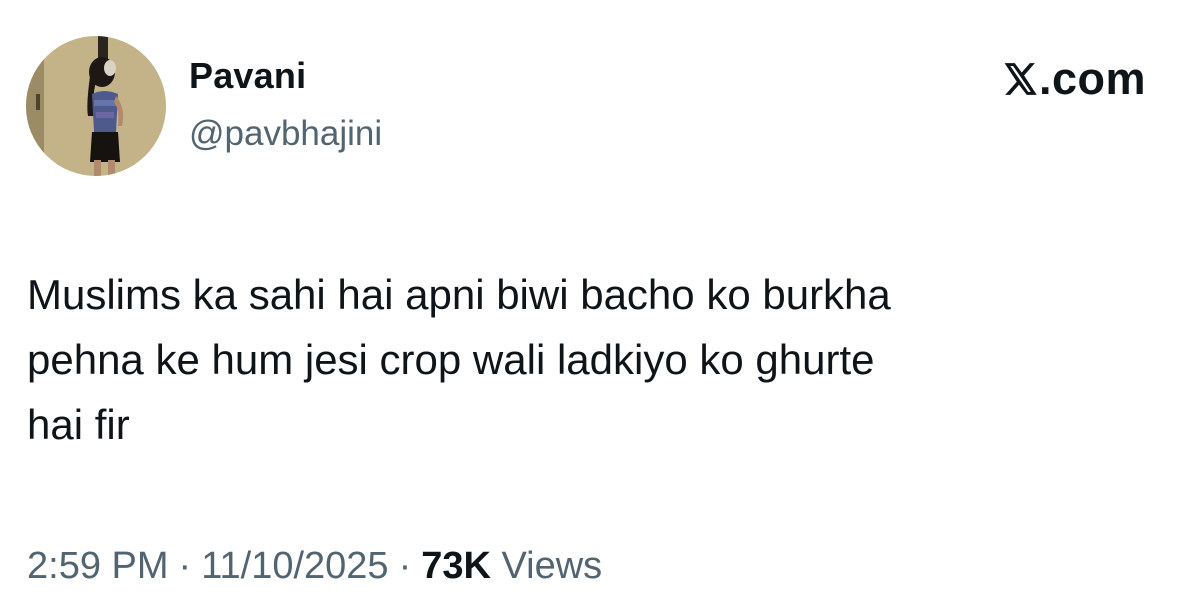  Describe the element at coordinates (247, 76) in the screenshot. I see `author-display-name: Pavani` at that location.